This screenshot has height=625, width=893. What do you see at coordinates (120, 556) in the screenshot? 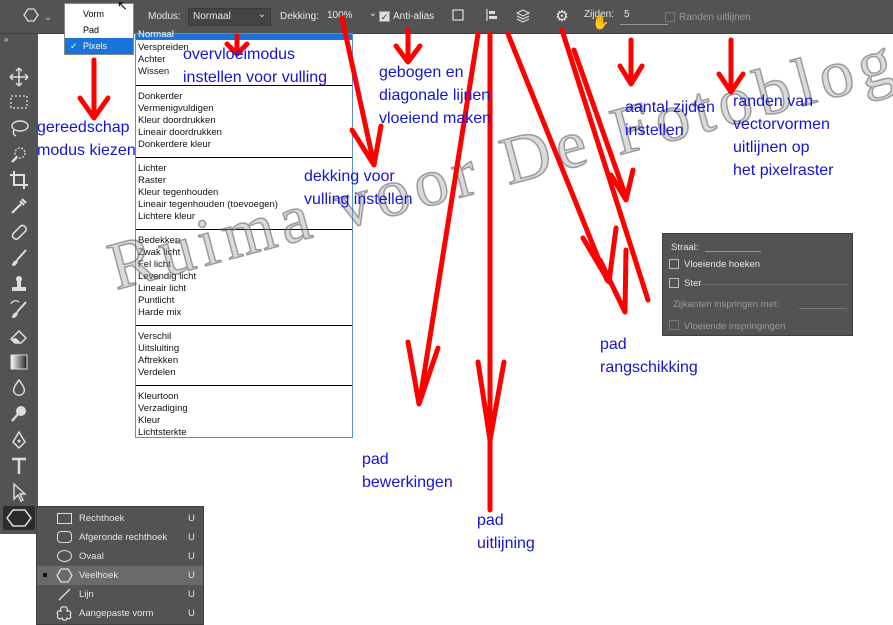
I see `shape-tool-ellipse: Ovaal U` at bounding box center [120, 556].